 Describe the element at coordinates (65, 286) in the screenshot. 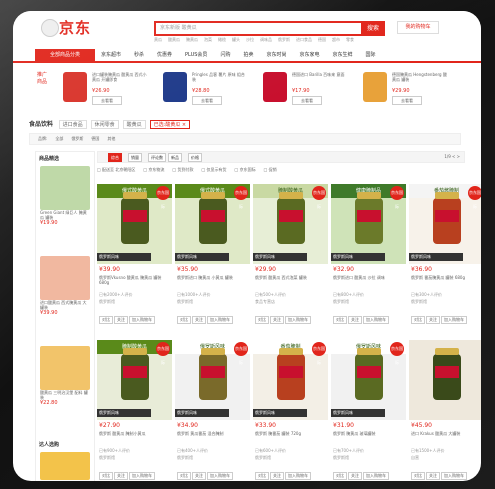

I see `sidebar-product: 进口酸黄瓜 西式腌黄瓜 大罐装 ¥39.90` at that location.